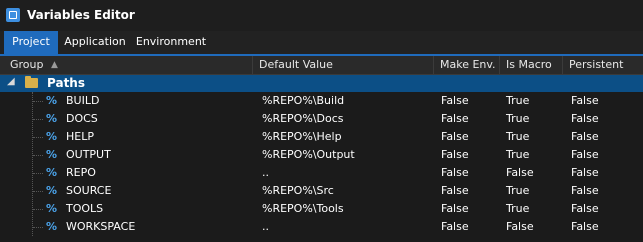 The width and height of the screenshot is (643, 242). I want to click on variable-row: % OUTPUT %REPO%\Output False True False, so click(321, 155).